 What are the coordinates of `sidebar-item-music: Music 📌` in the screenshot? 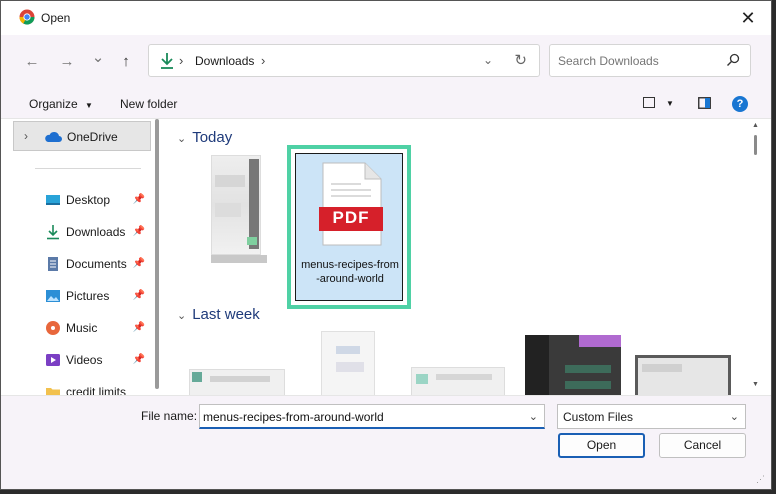 It's located at (82, 328).